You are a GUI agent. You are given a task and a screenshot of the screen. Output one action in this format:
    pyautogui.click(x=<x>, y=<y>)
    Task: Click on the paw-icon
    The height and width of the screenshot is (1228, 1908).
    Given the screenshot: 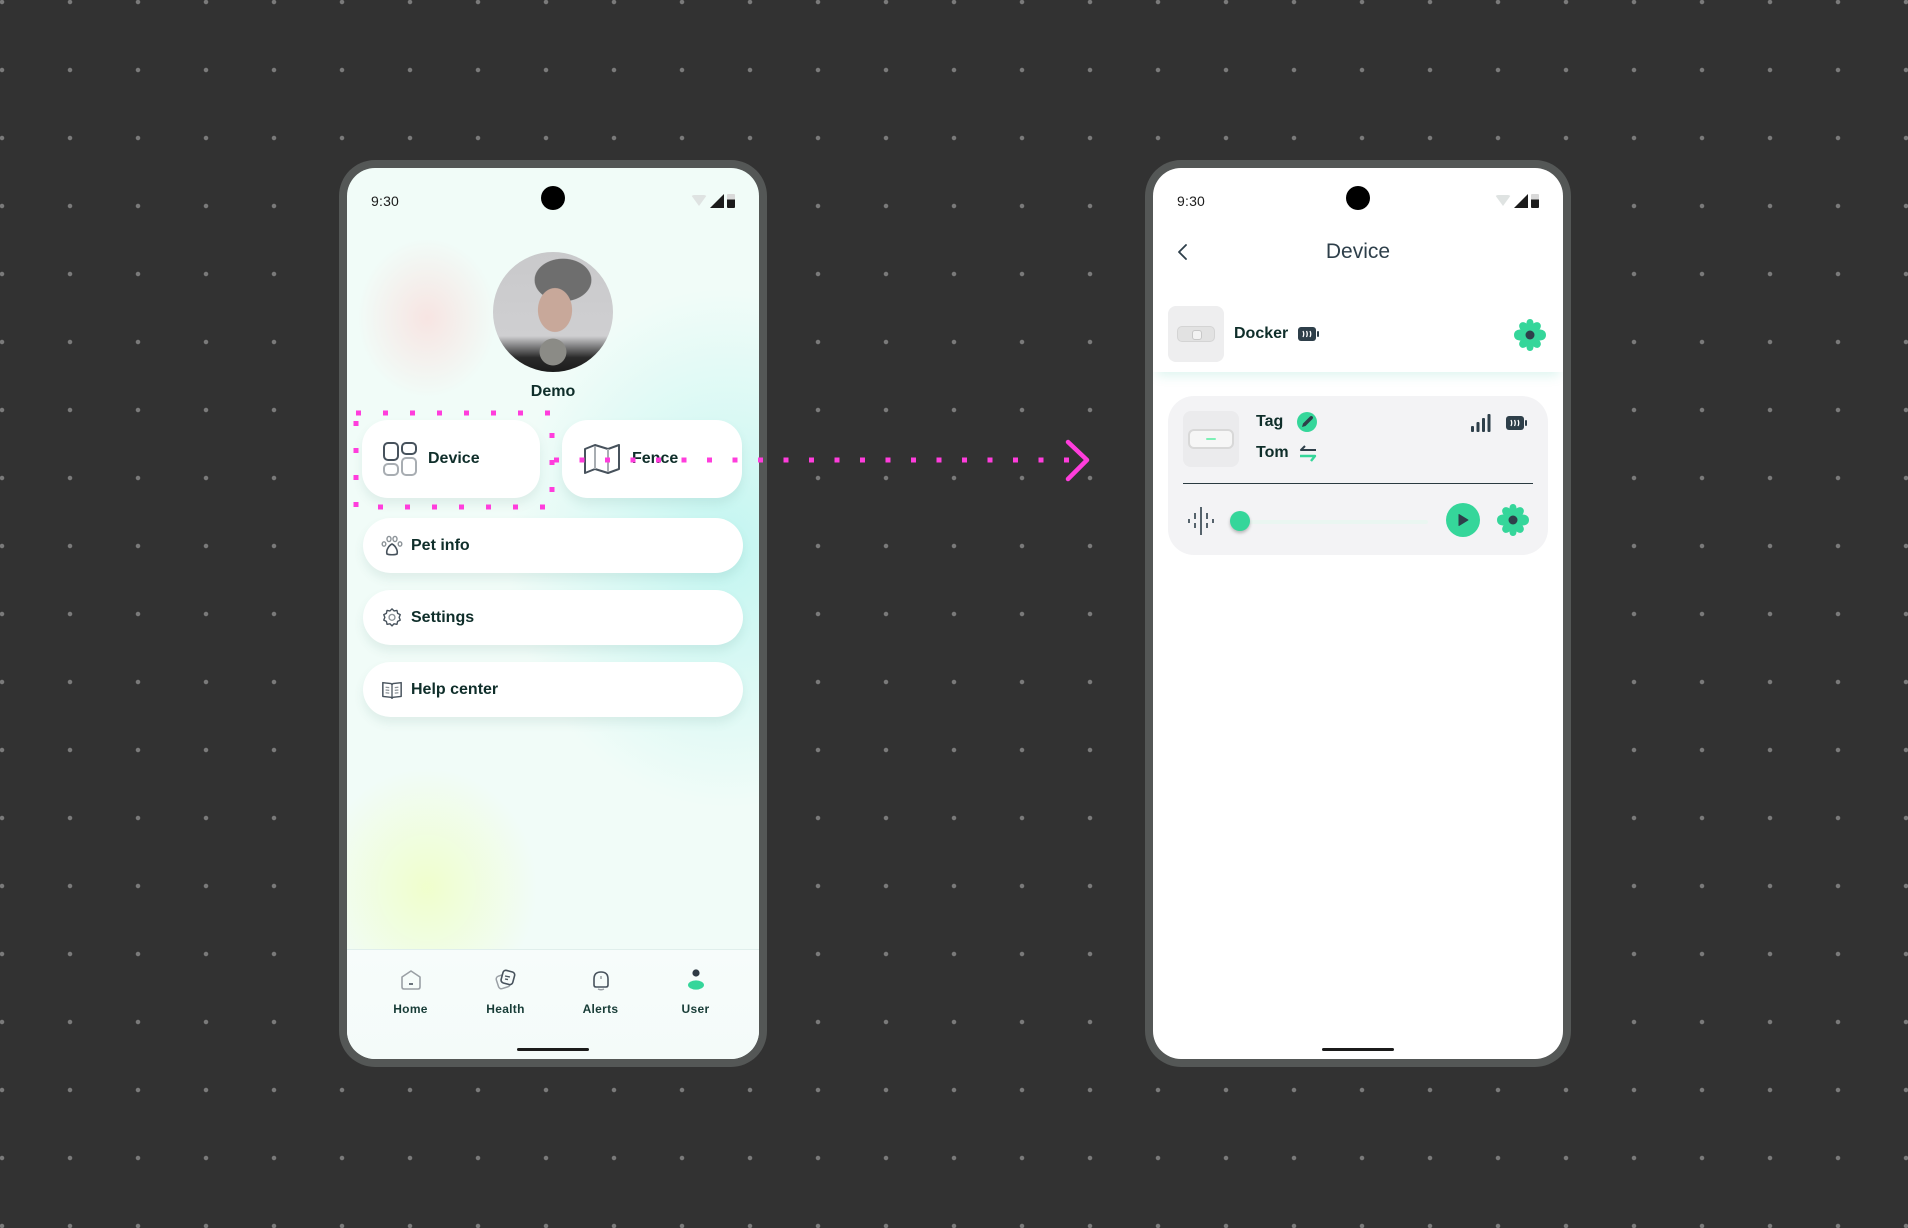 What is the action you would take?
    pyautogui.click(x=392, y=545)
    